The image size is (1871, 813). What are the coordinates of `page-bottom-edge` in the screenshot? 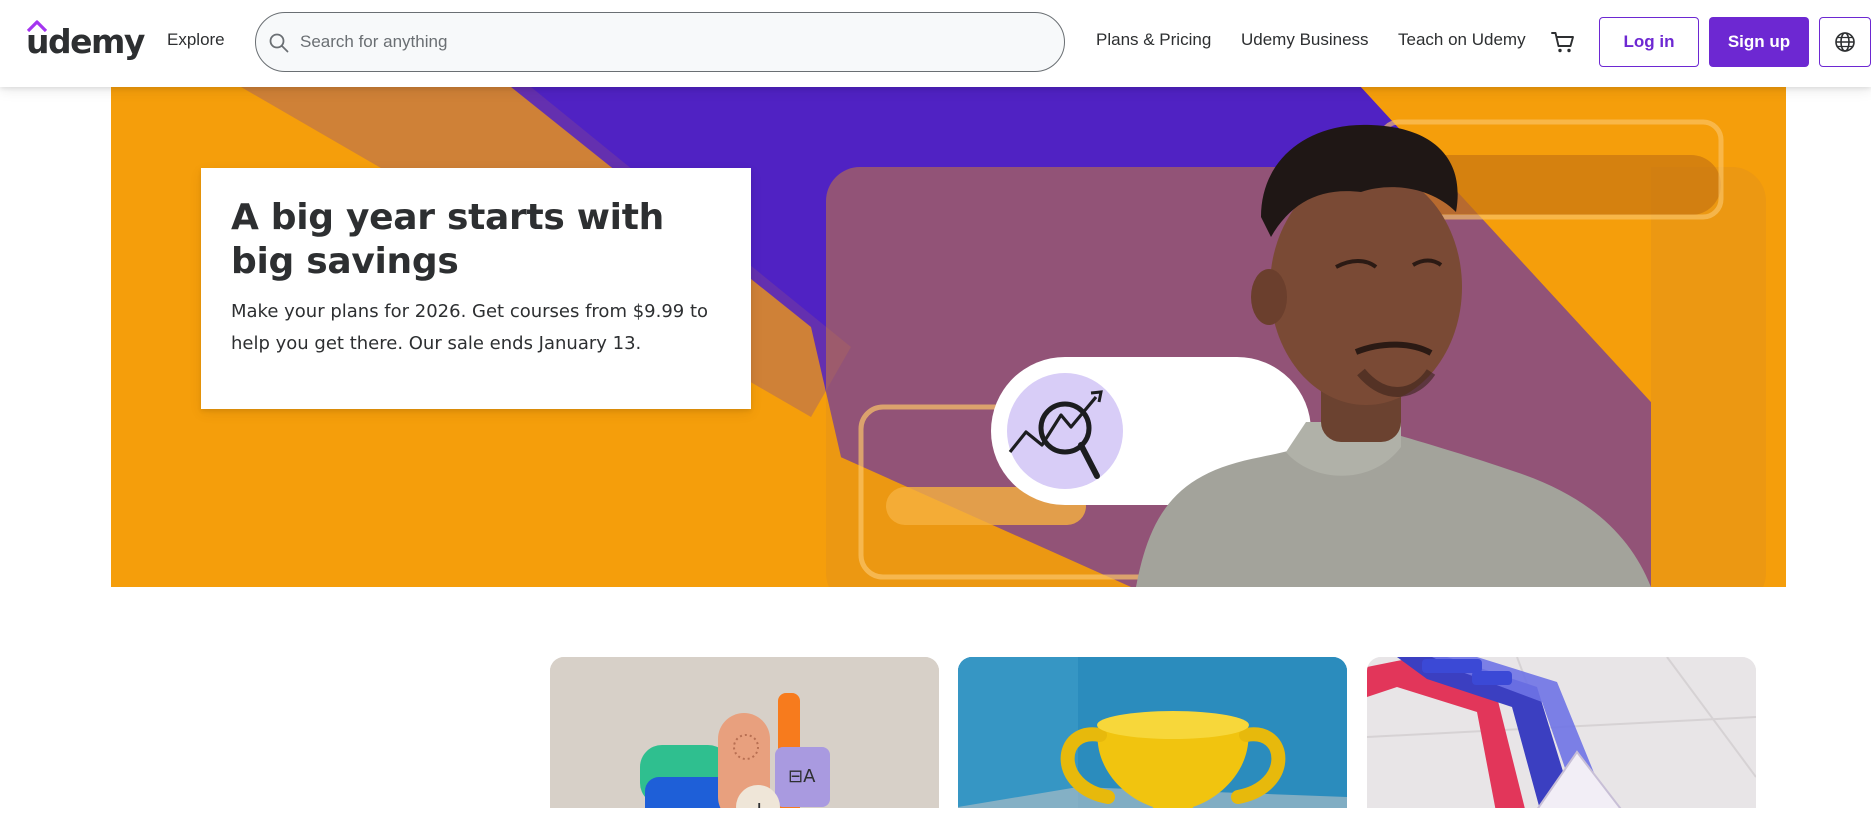 It's located at (935, 810).